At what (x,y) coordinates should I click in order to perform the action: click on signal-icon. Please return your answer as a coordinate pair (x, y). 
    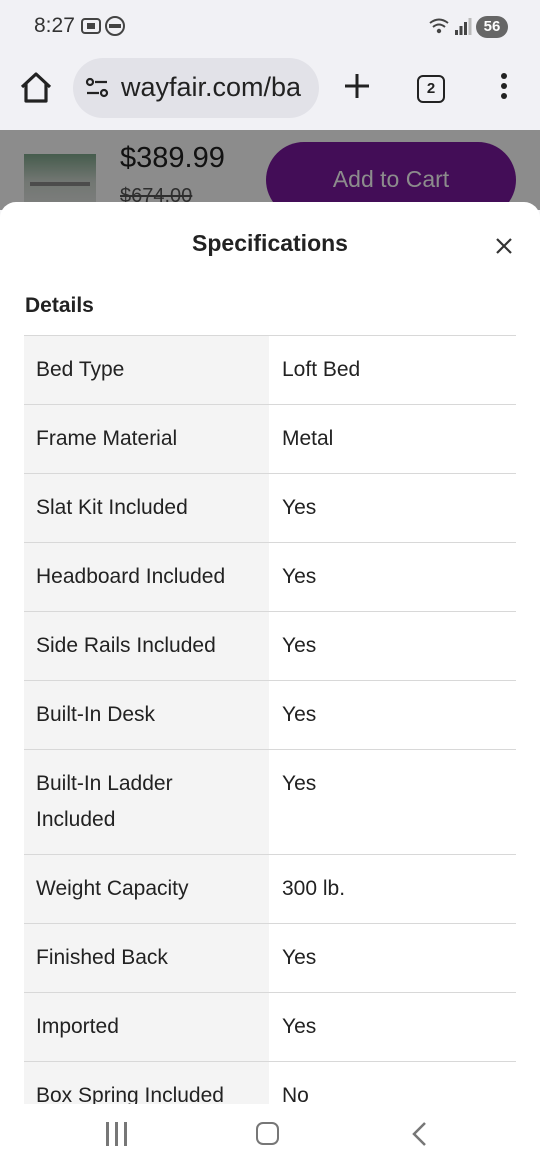
    Looking at the image, I should click on (463, 26).